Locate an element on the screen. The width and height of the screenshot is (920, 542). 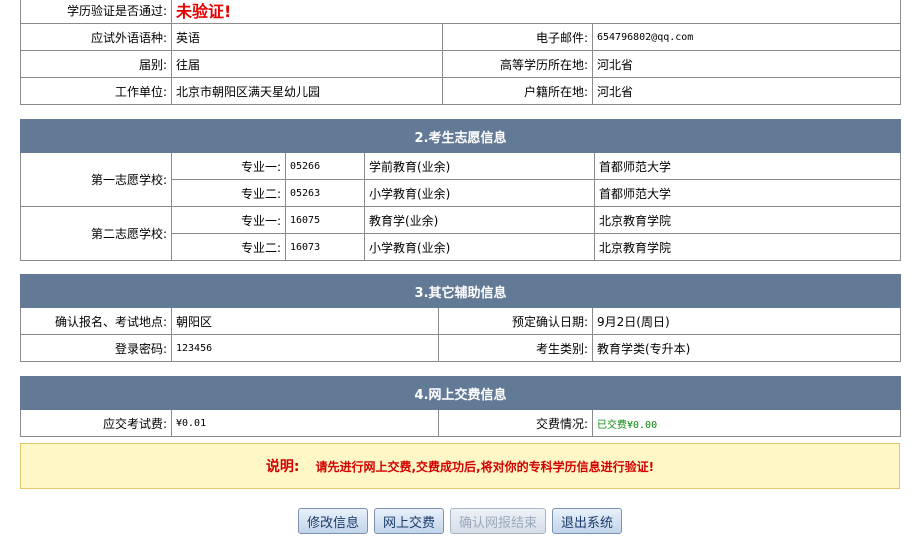
notice-box: 说明: 请先进行网上交费,交费成功后,将对你的专科学历信息进行验证! is located at coordinates (460, 466).